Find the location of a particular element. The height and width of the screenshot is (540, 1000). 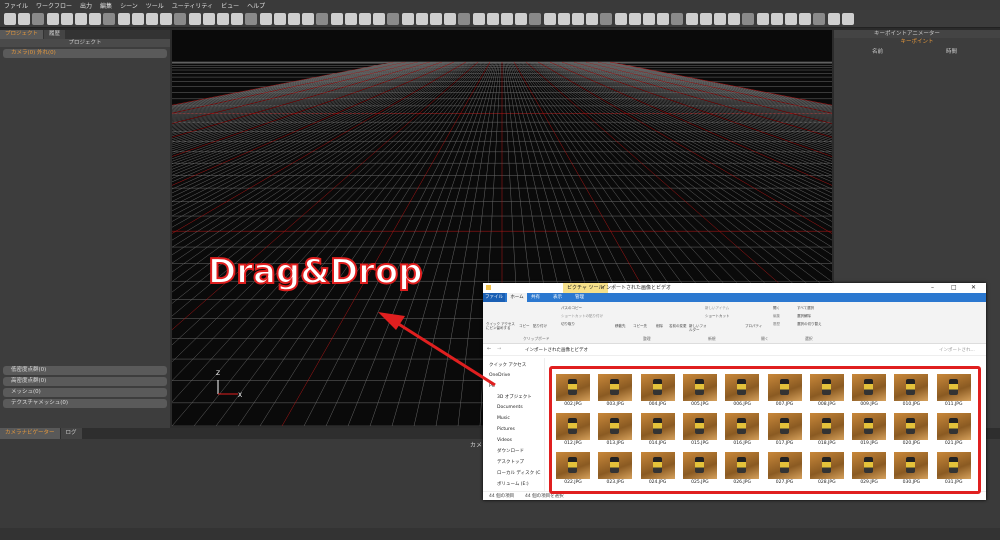

cameras-item: カメラ(0) 外れ(0) is located at coordinates (85, 53).